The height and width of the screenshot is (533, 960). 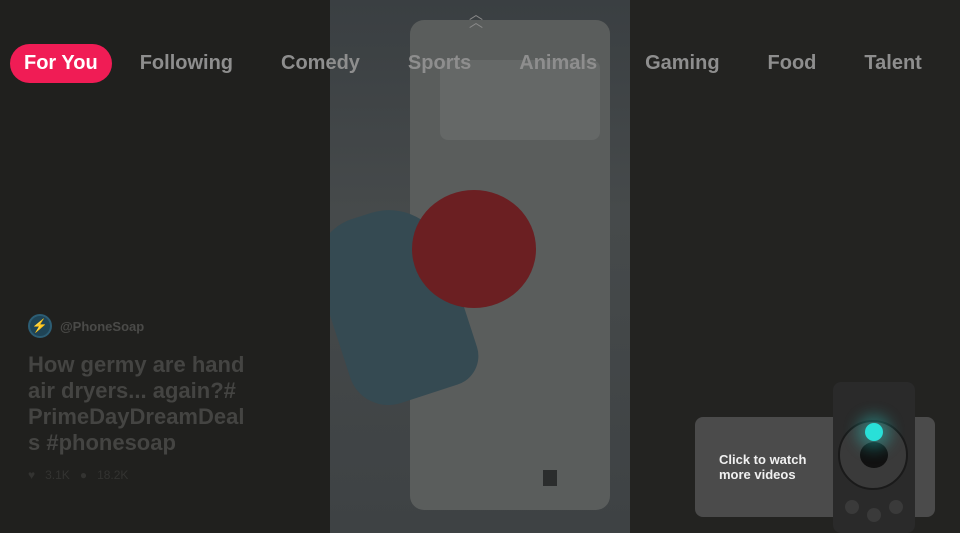 What do you see at coordinates (558, 63) in the screenshot?
I see `tab-animals: Animals` at bounding box center [558, 63].